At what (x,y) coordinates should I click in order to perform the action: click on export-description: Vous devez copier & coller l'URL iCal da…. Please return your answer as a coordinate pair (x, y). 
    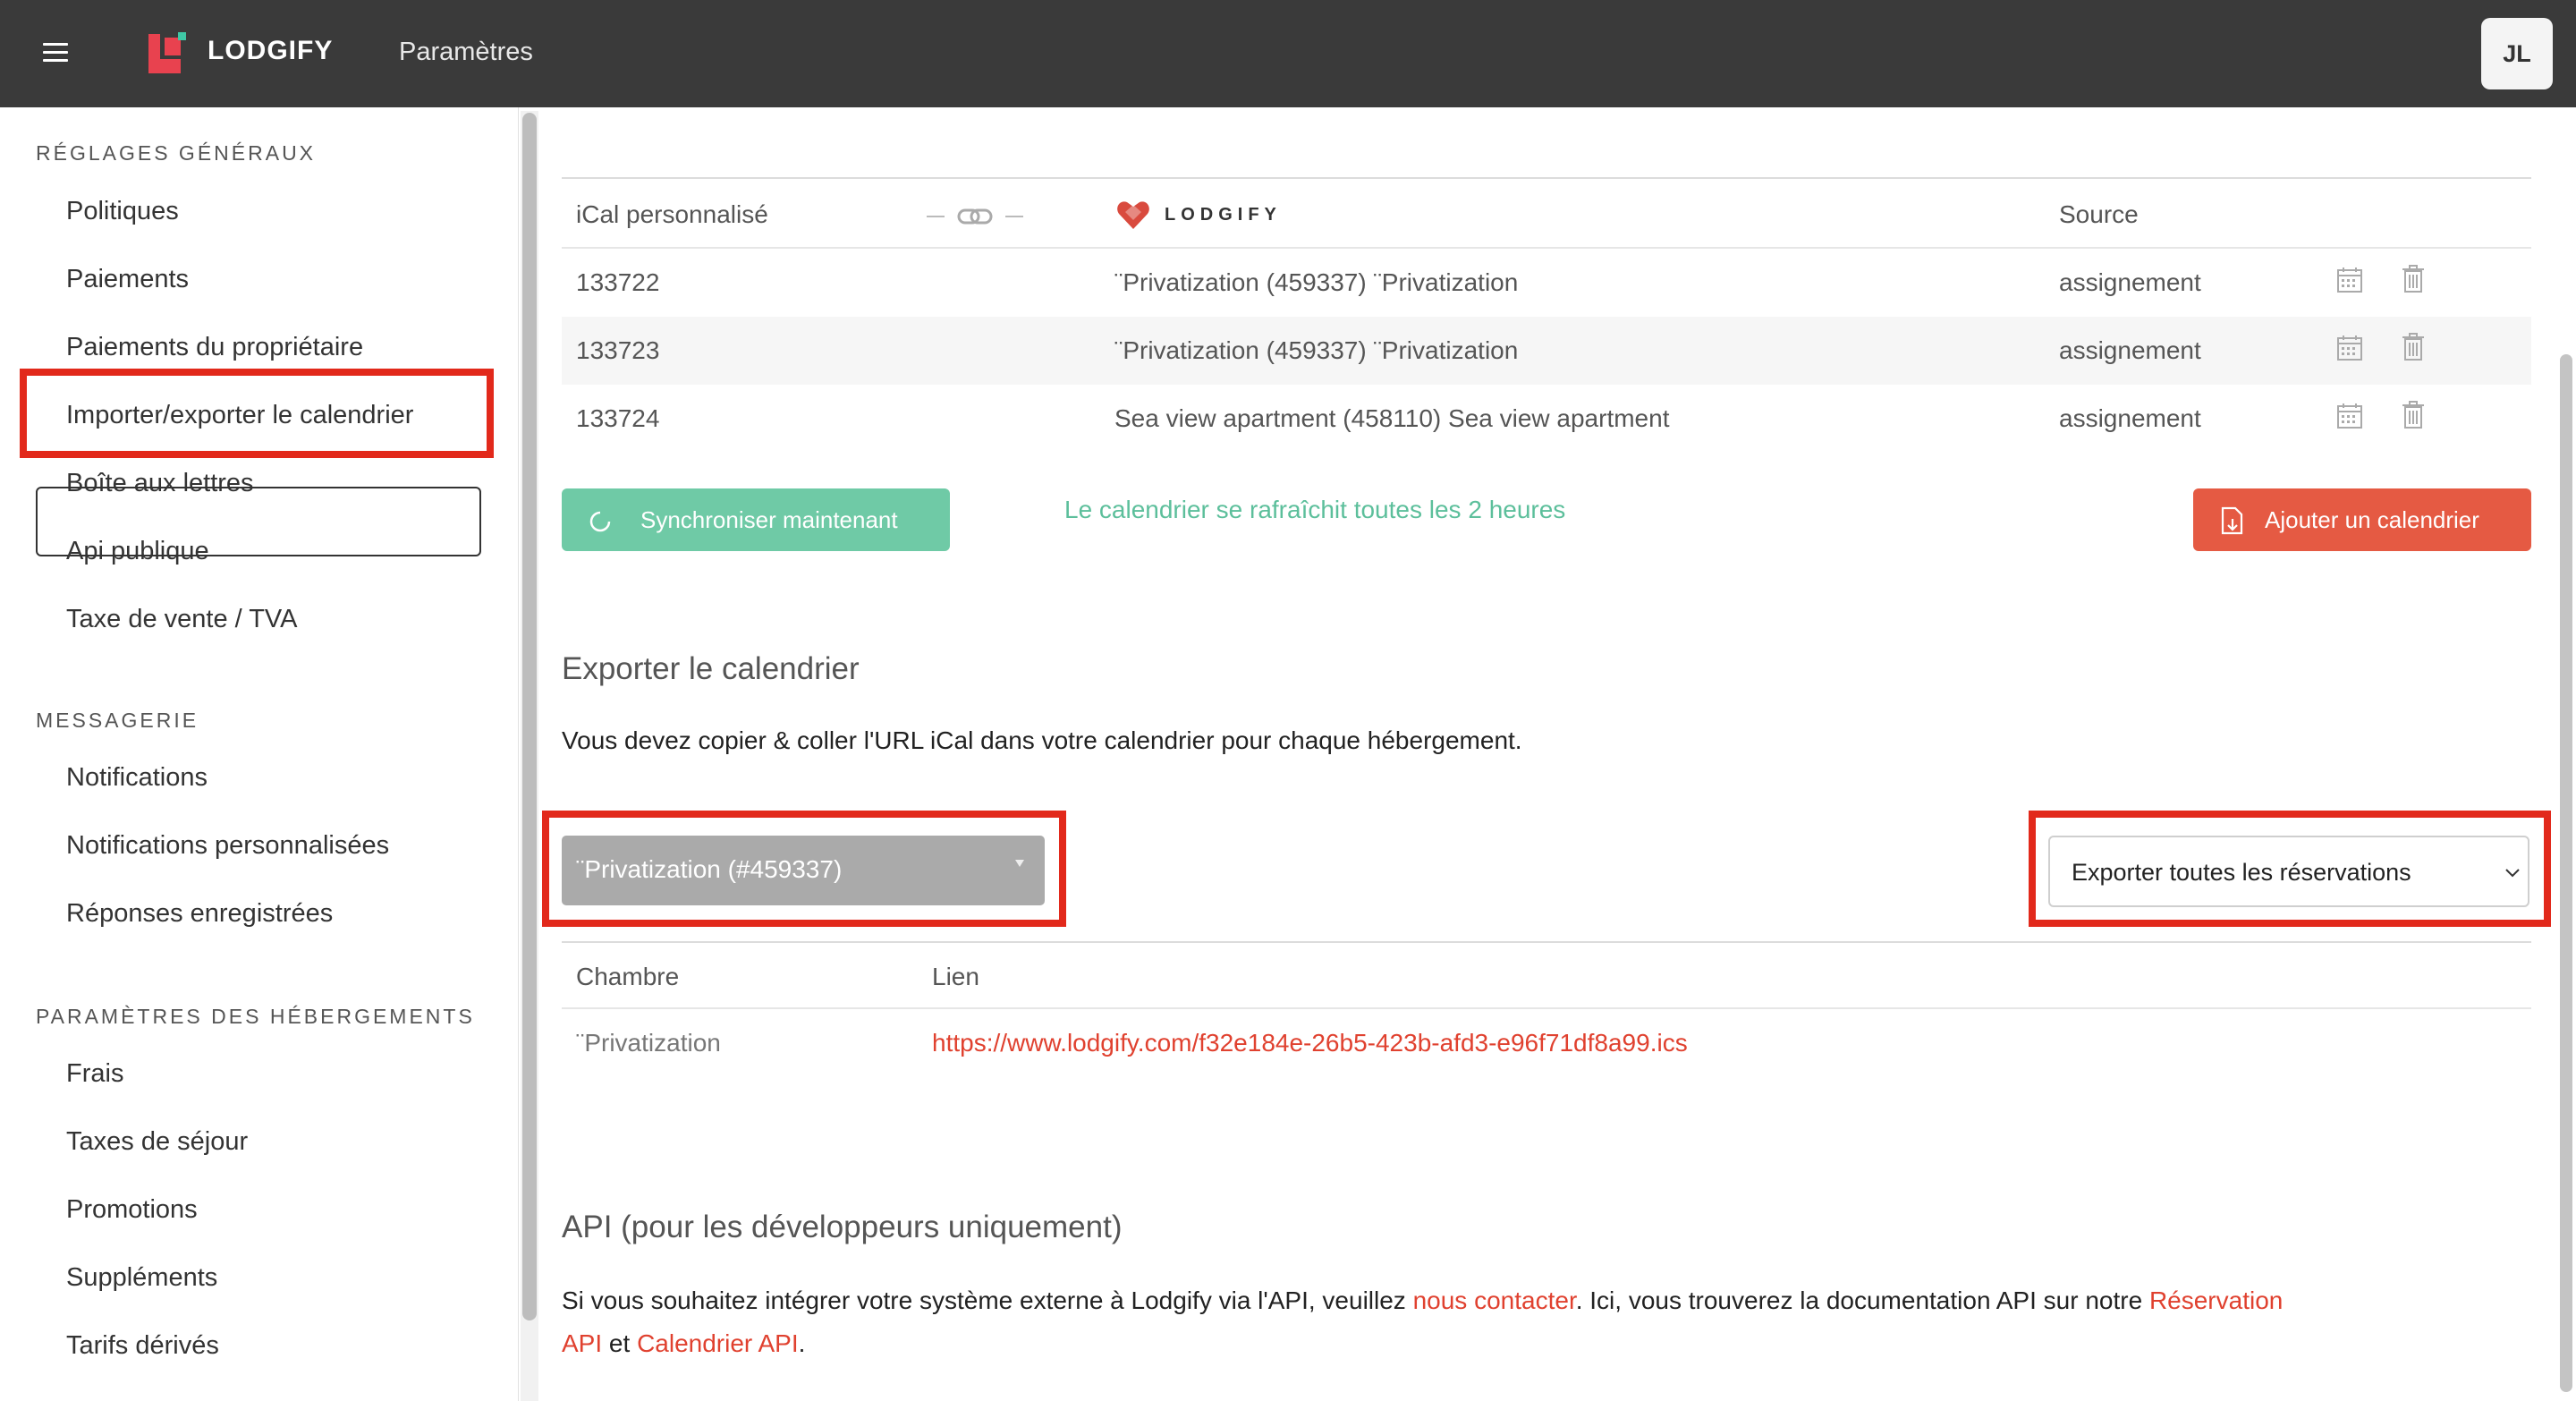
    Looking at the image, I should click on (1042, 740).